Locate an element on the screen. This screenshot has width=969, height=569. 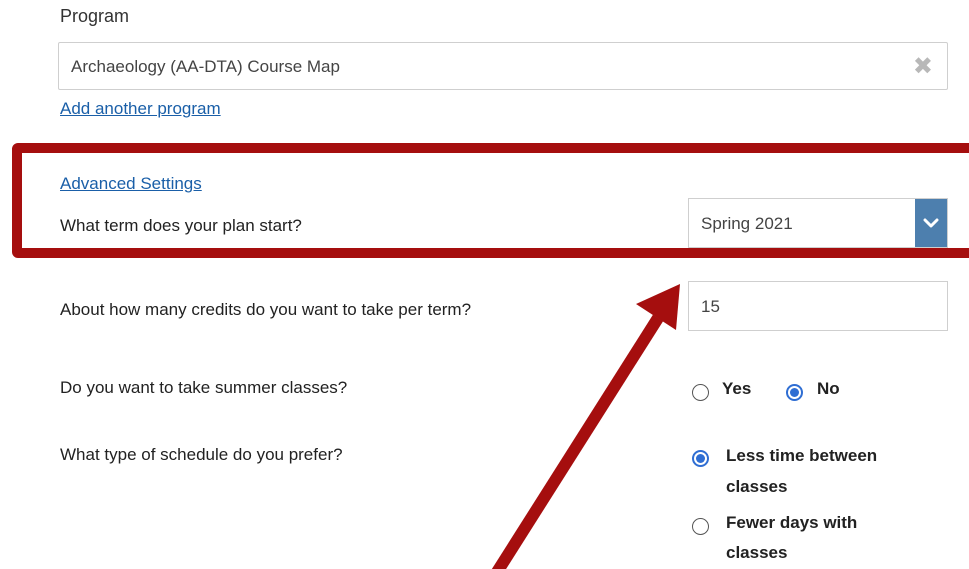
summer-yes-label: Yes is located at coordinates (736, 388).